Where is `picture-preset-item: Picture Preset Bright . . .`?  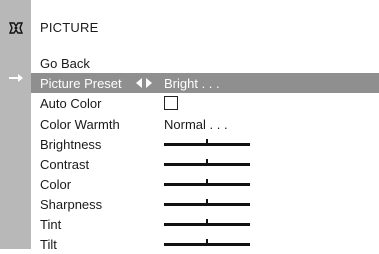 picture-preset-item: Picture Preset Bright . . . is located at coordinates (205, 83).